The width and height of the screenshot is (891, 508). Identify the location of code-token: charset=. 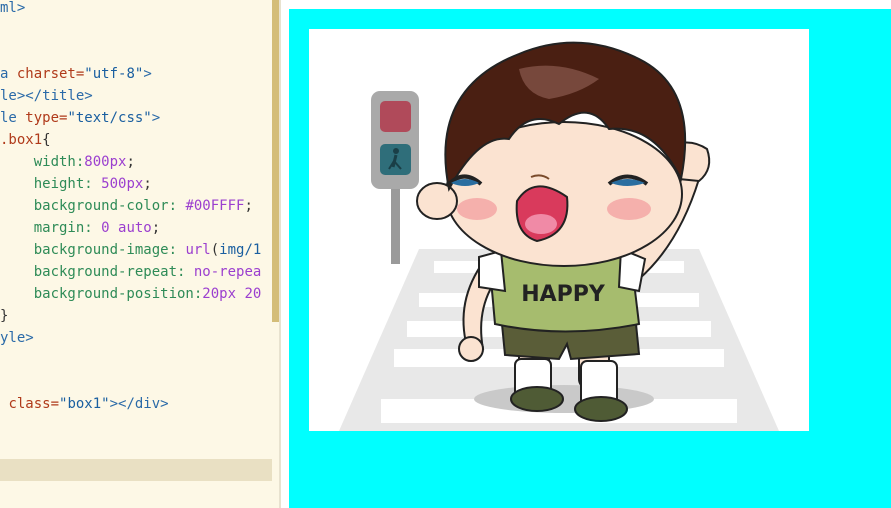
(50, 74).